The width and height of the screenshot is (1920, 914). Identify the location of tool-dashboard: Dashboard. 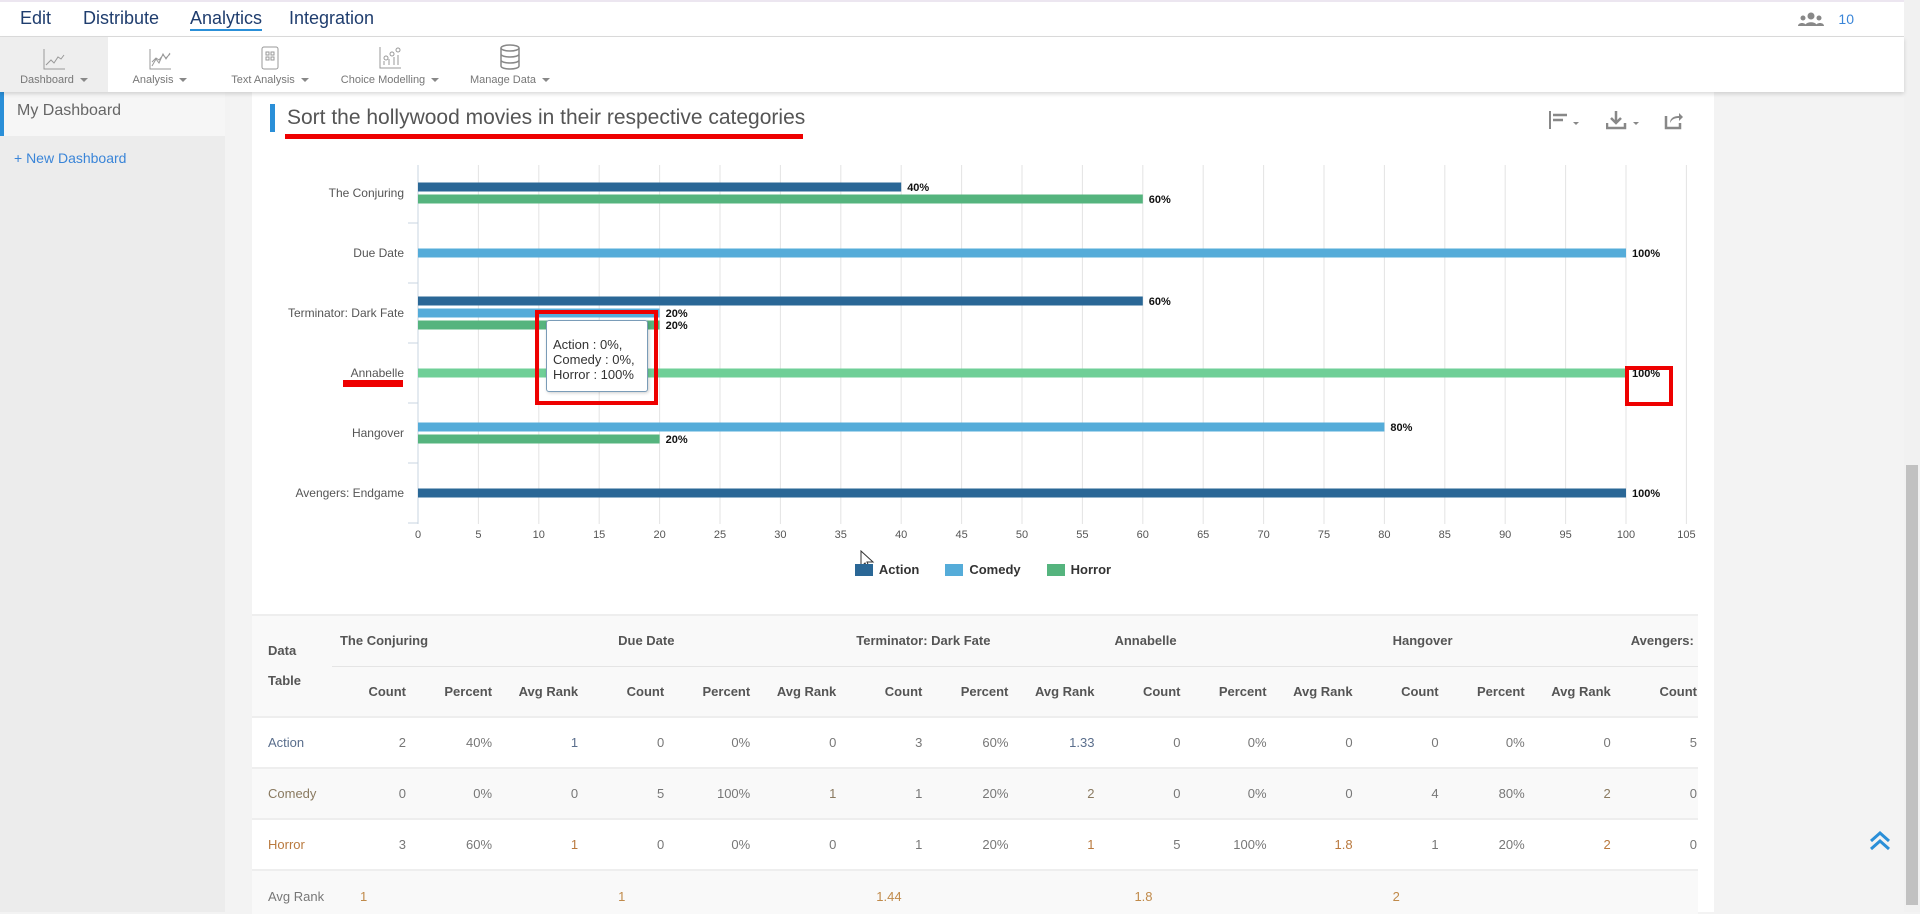
(54, 64).